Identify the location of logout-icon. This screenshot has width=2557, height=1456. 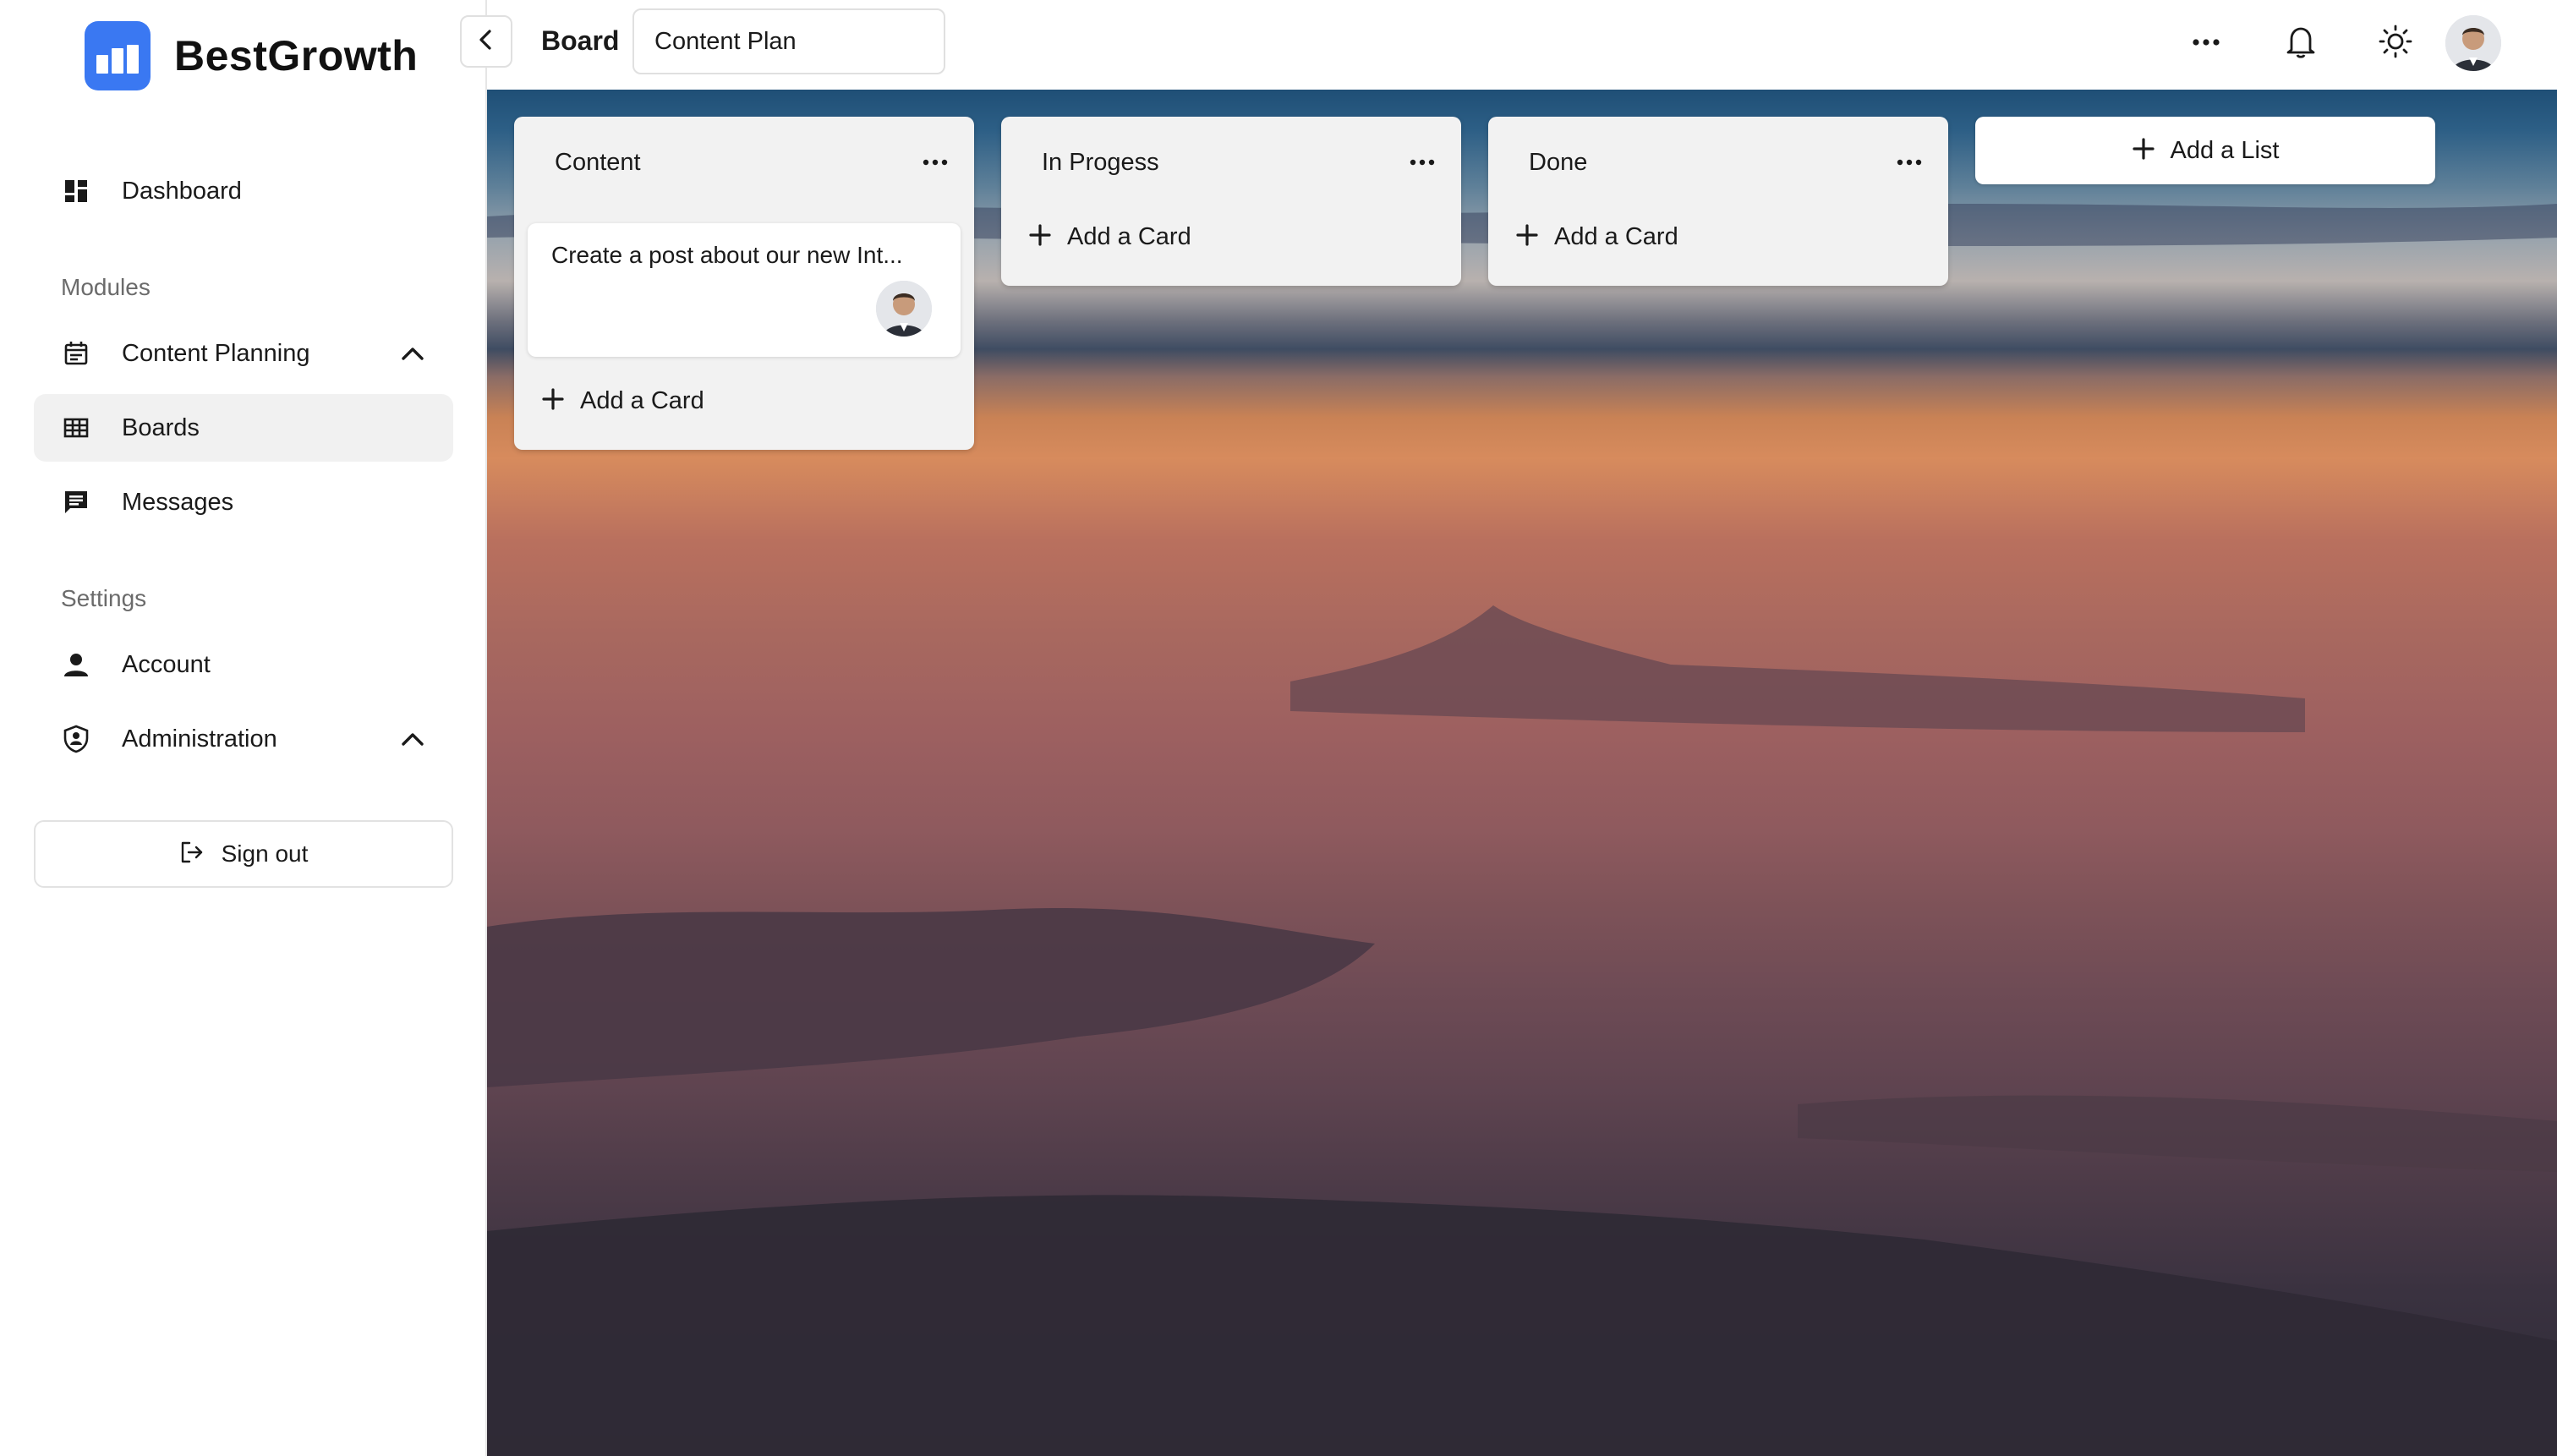
(192, 854).